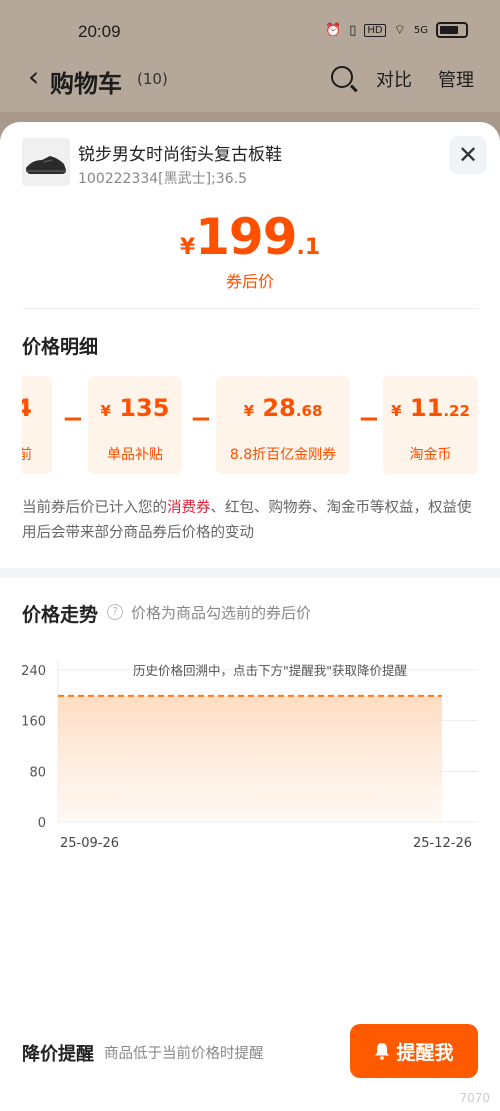  I want to click on hd-icon: HD, so click(375, 30).